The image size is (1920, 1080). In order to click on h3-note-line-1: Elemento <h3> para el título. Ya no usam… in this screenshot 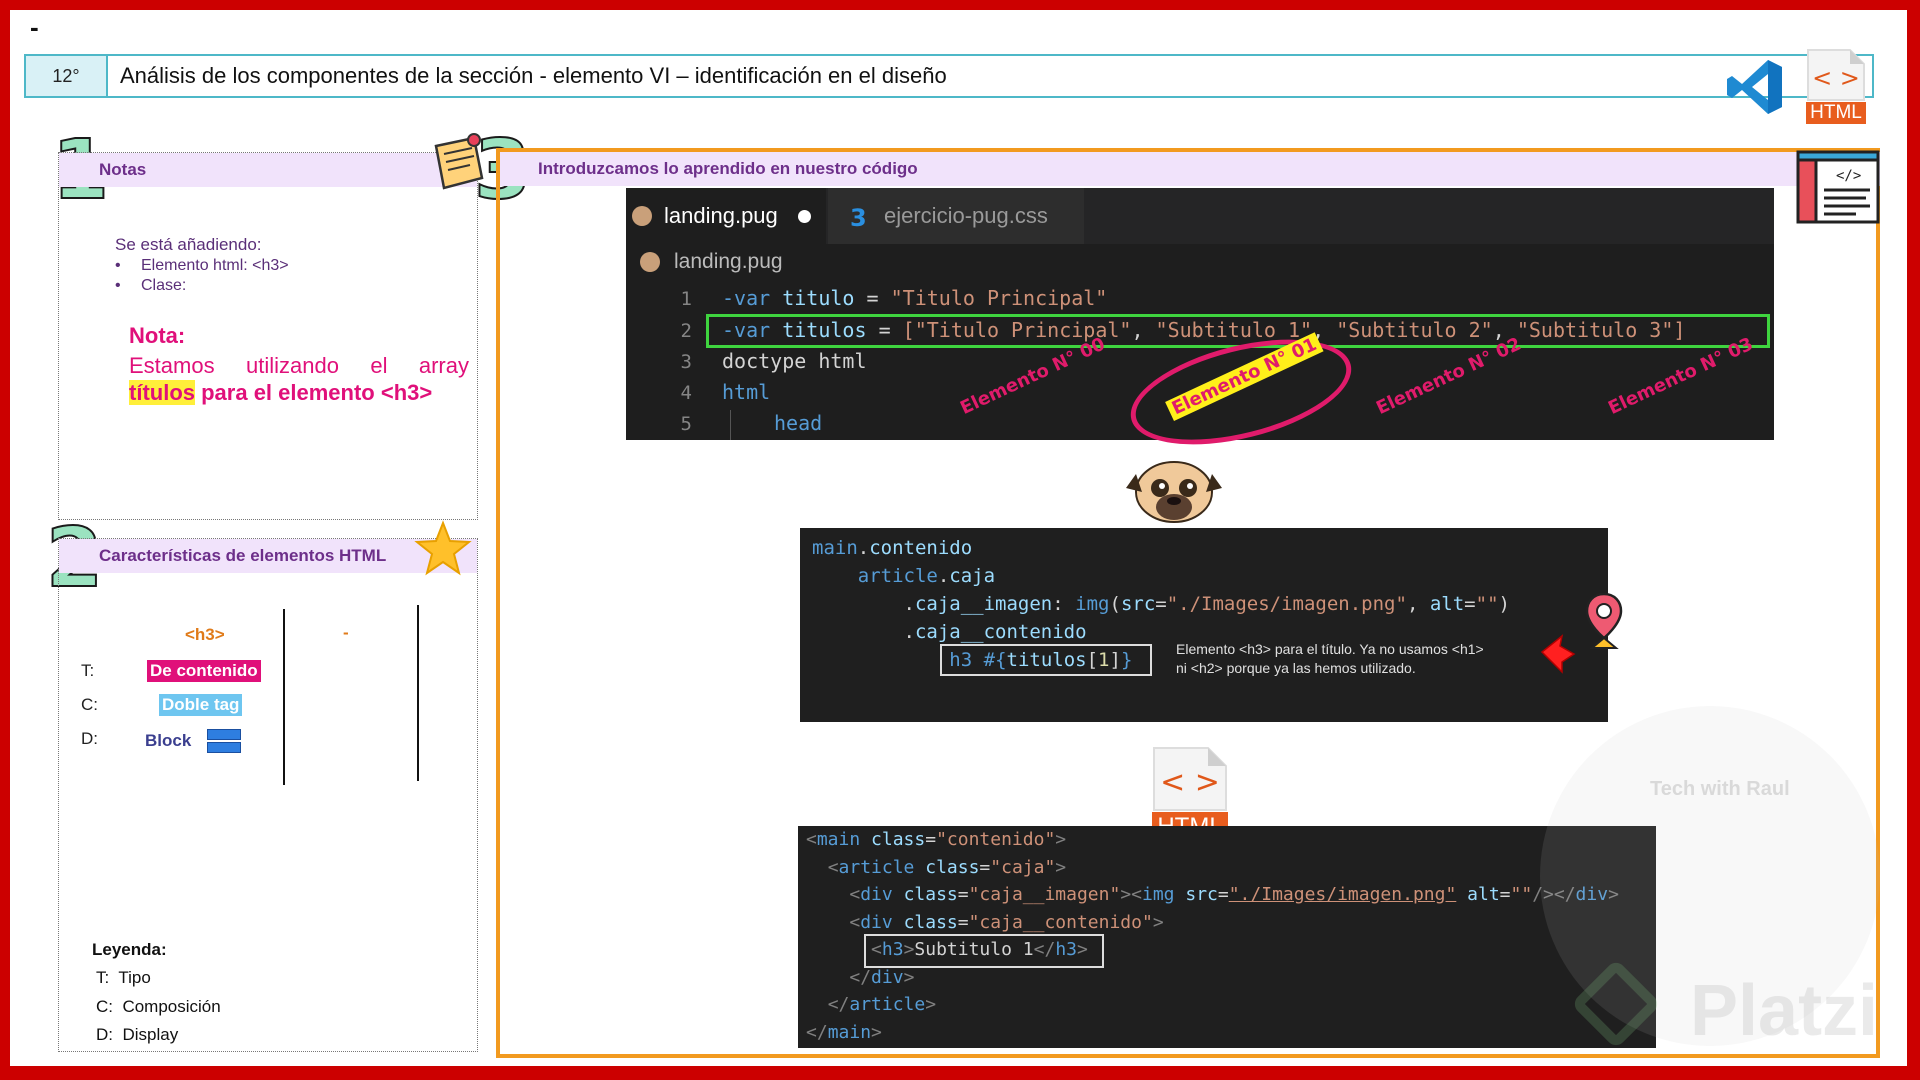, I will do `click(1330, 649)`.